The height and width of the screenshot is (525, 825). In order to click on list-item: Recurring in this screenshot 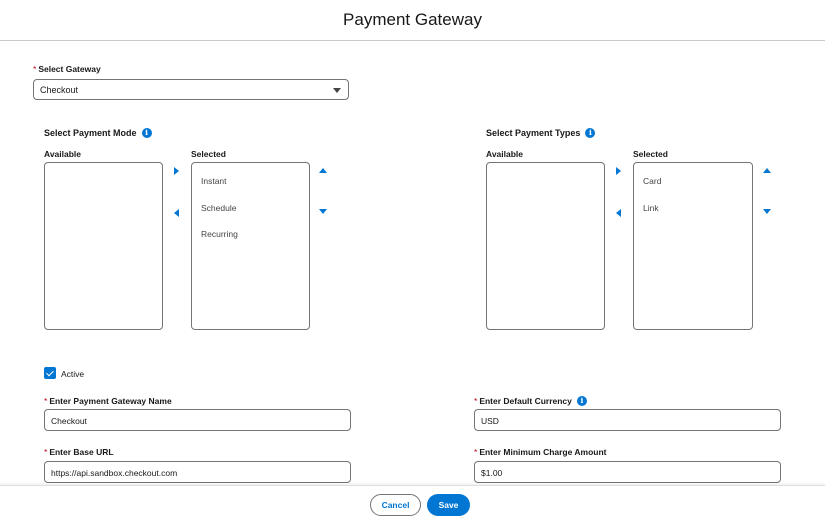, I will do `click(219, 234)`.